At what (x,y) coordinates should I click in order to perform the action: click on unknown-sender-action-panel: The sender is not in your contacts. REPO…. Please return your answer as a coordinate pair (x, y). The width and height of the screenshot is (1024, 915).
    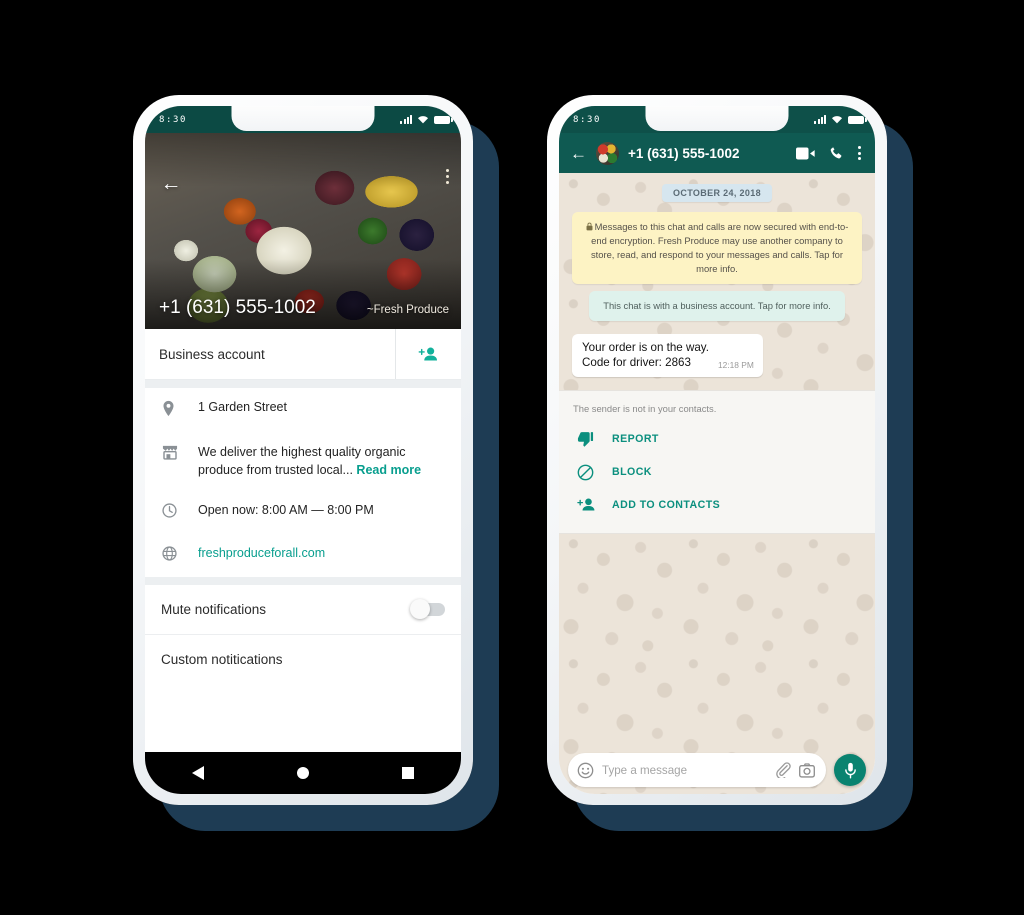
    Looking at the image, I should click on (717, 461).